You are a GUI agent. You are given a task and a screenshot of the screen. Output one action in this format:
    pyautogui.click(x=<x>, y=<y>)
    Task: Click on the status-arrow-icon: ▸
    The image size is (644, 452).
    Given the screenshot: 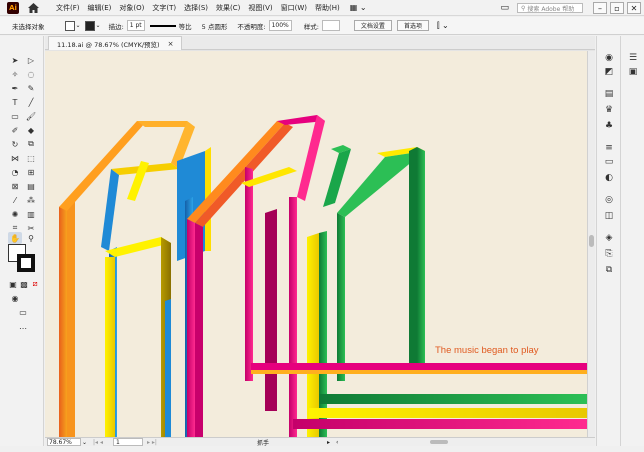 What is the action you would take?
    pyautogui.click(x=328, y=442)
    